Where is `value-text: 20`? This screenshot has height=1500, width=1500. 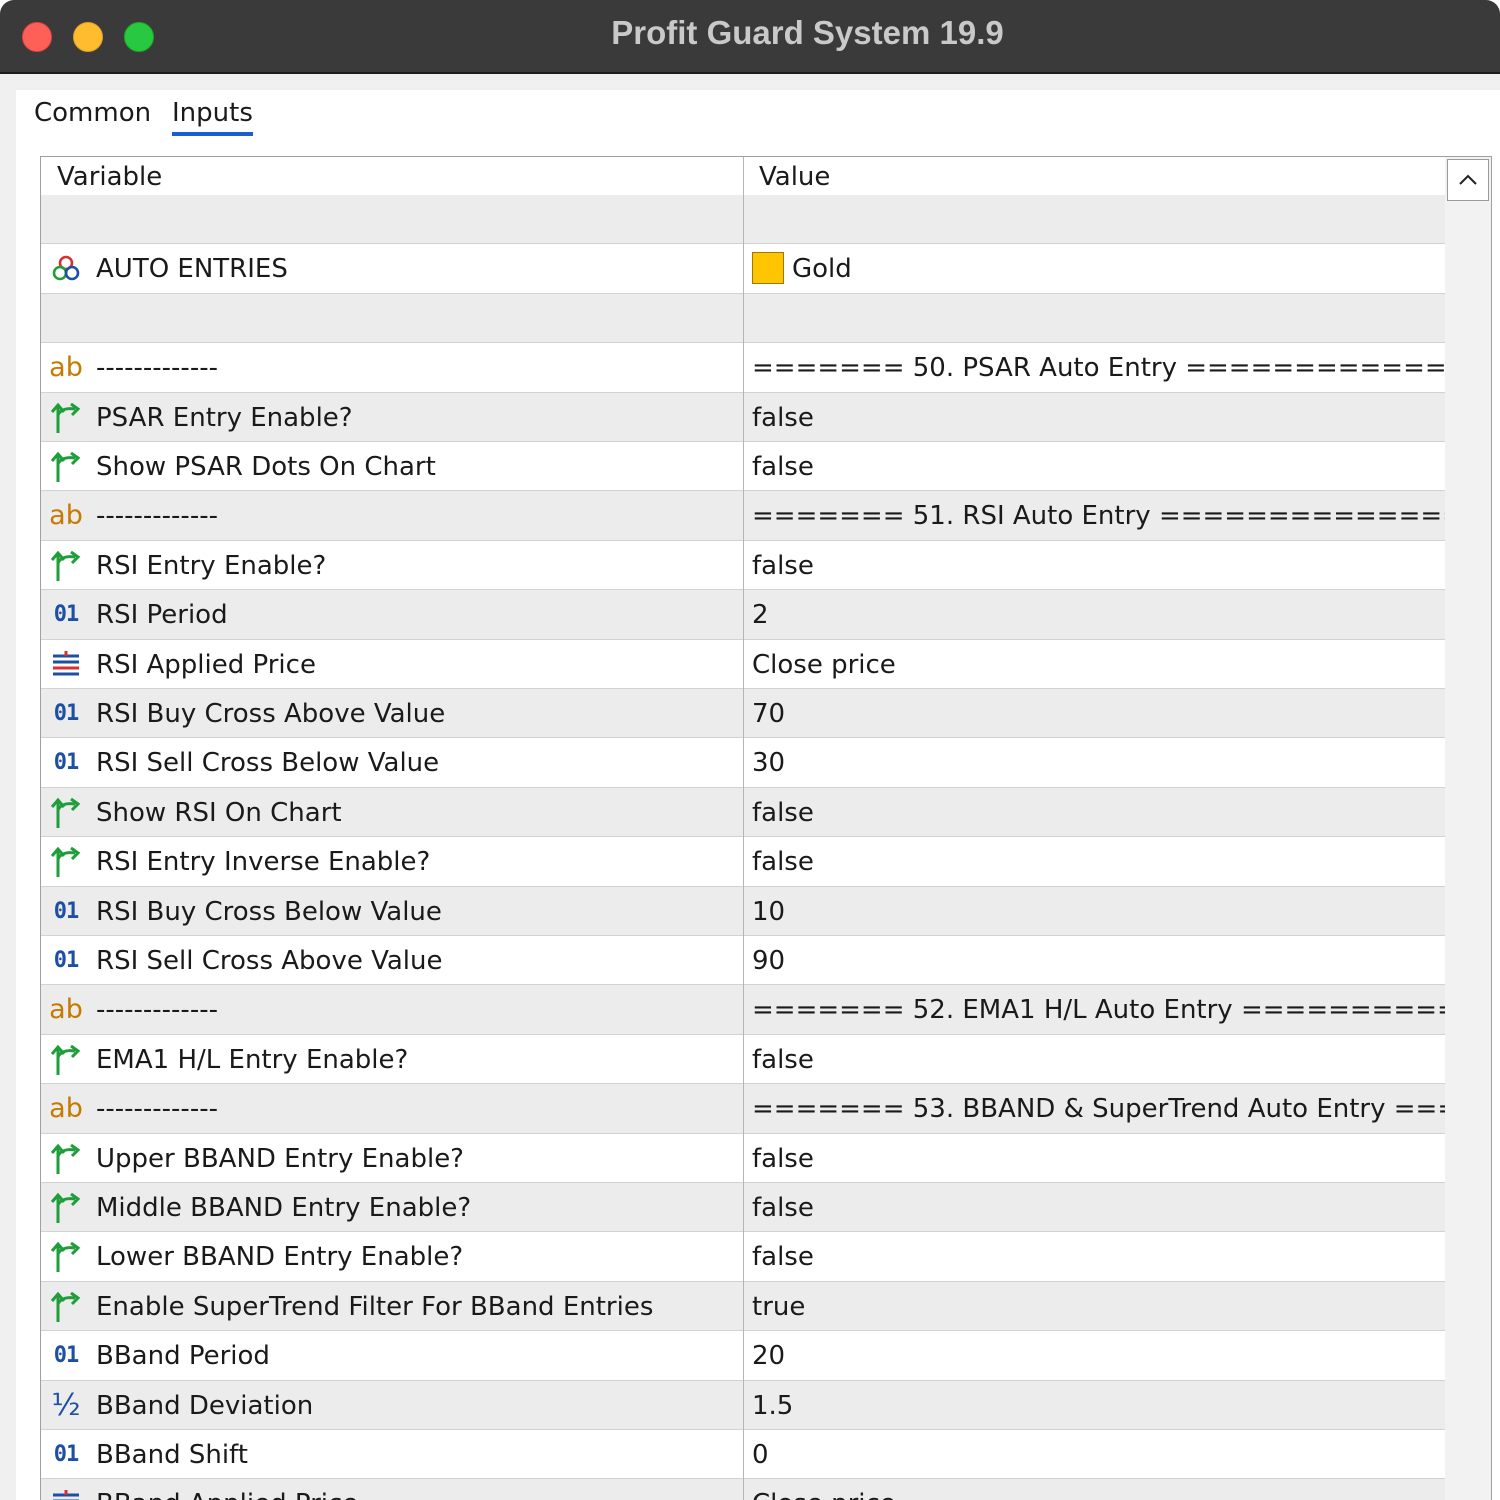
value-text: 20 is located at coordinates (769, 1356).